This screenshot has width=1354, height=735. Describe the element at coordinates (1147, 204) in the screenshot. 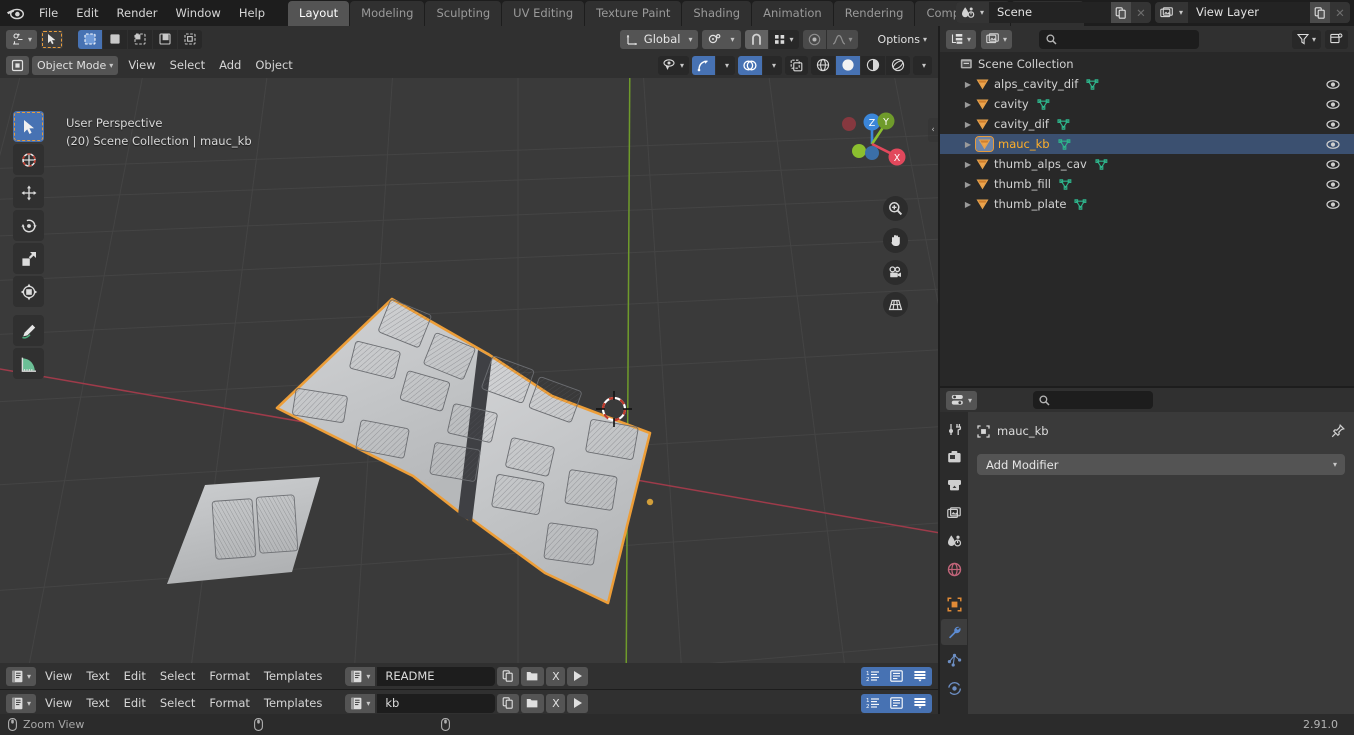

I see `outliner-row-thumb_plate: ▶ thumb_plate` at that location.